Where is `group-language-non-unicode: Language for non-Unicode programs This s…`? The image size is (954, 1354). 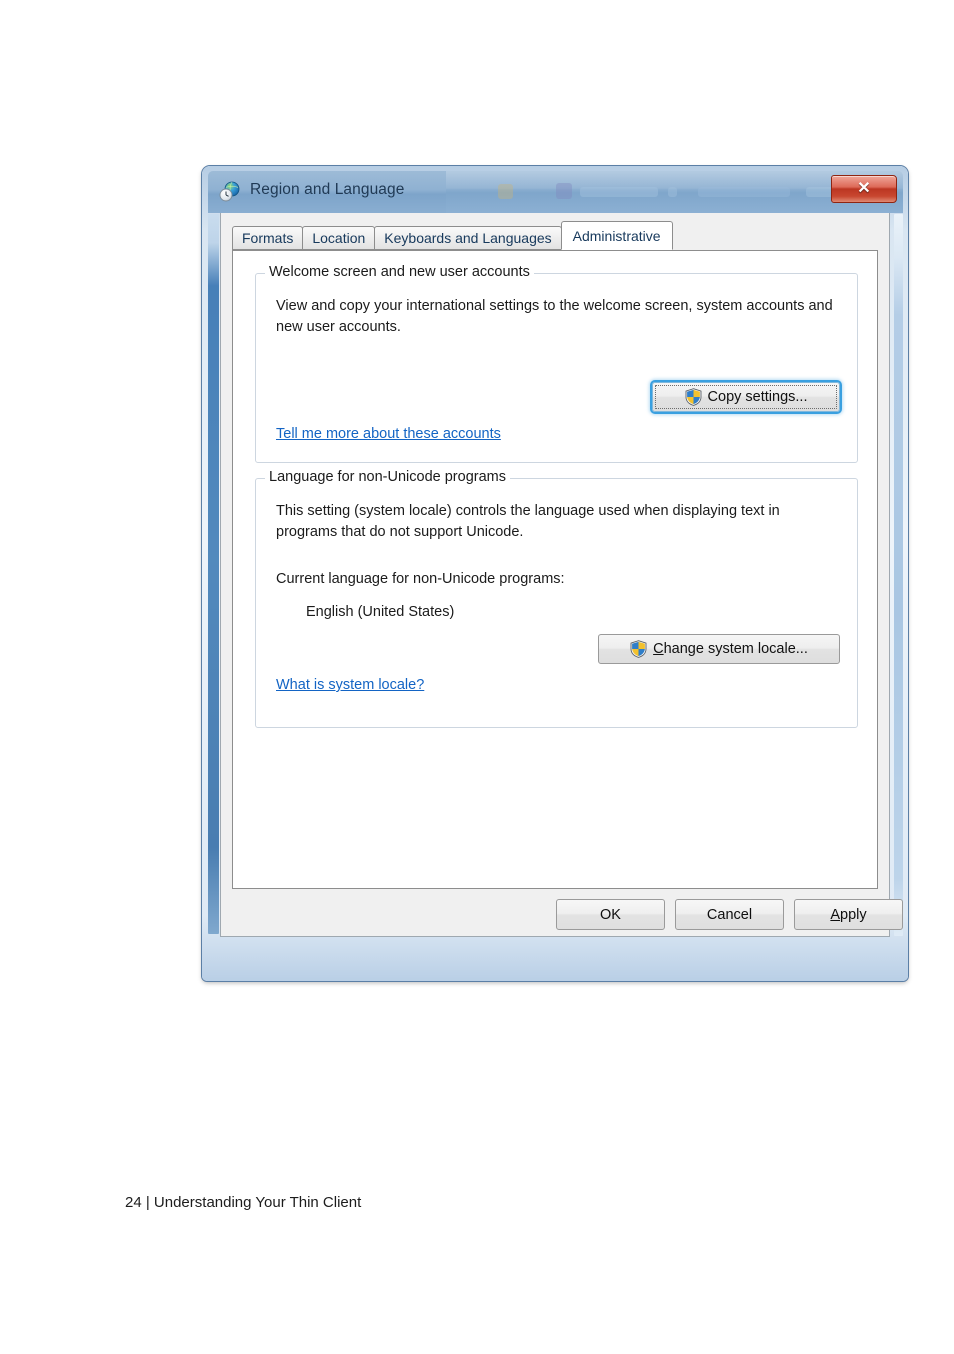 group-language-non-unicode: Language for non-Unicode programs This s… is located at coordinates (556, 598).